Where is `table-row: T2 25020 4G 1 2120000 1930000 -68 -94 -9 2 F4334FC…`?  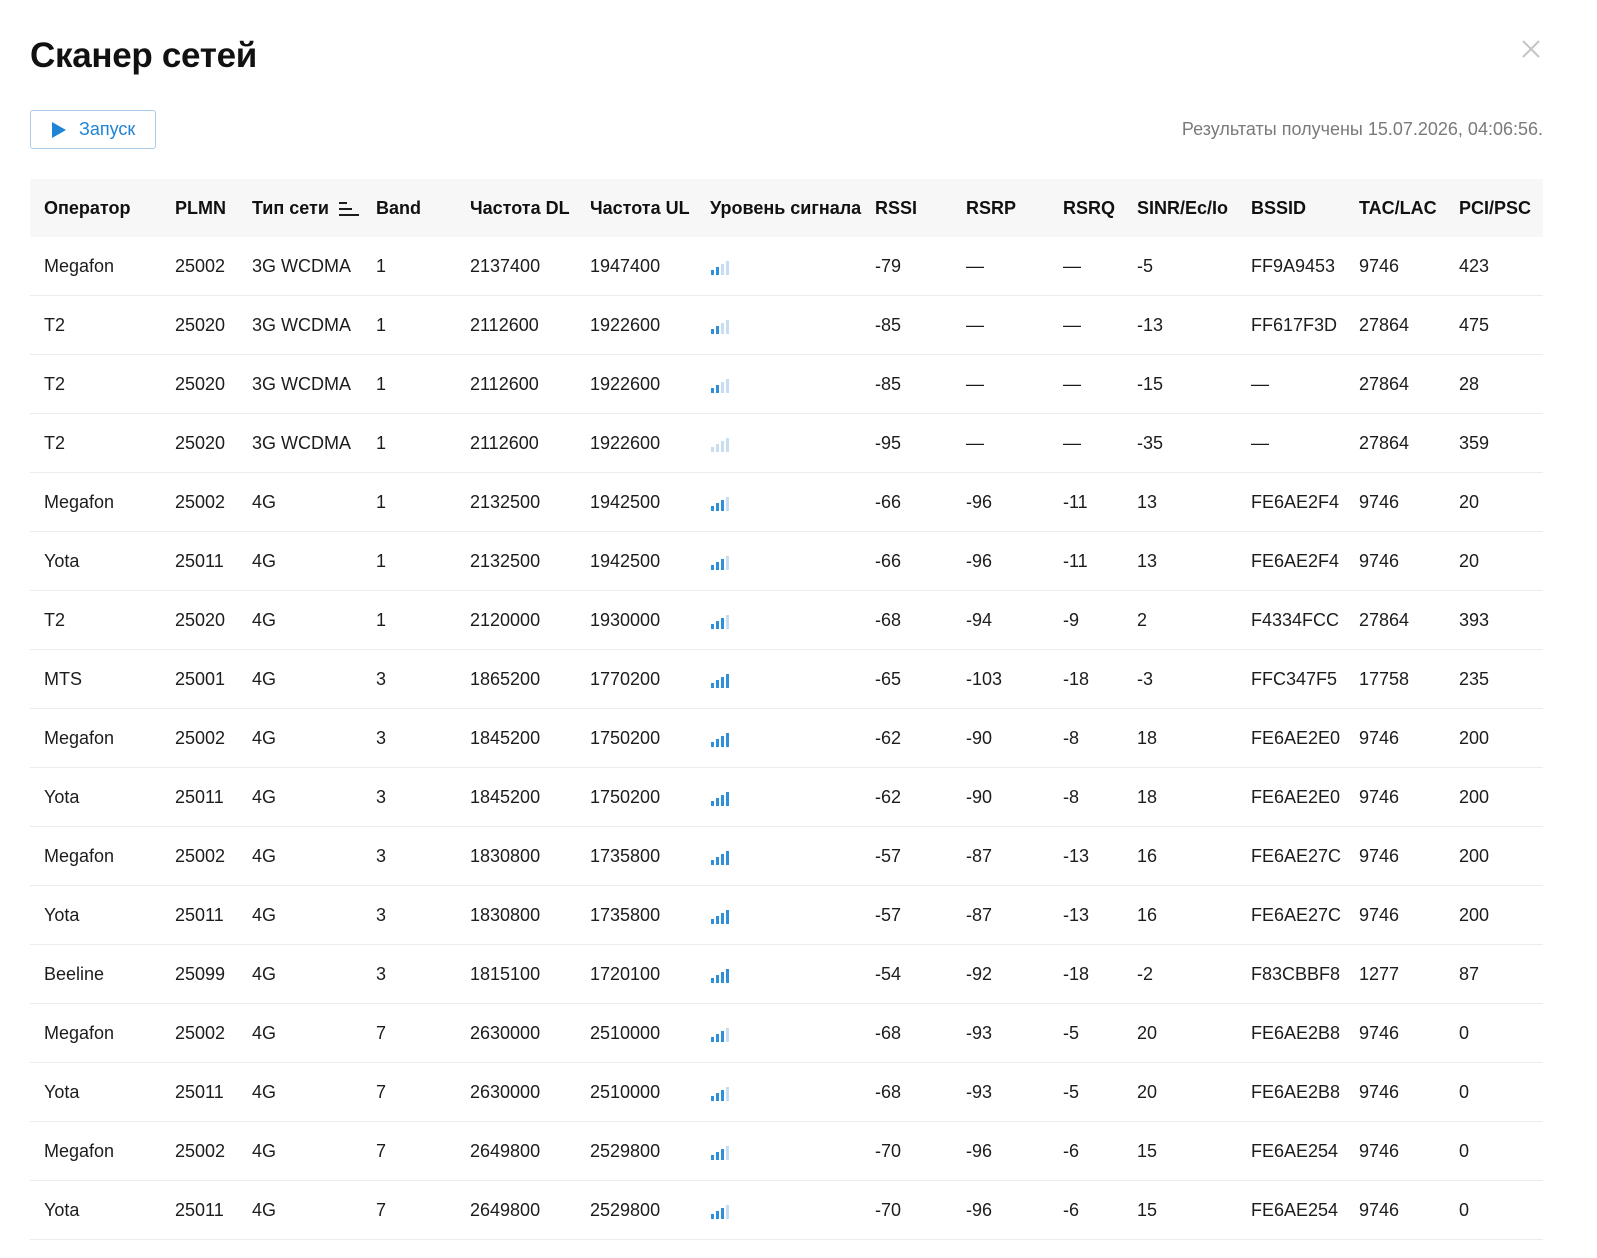 table-row: T2 25020 4G 1 2120000 1930000 -68 -94 -9 2 F4334FC… is located at coordinates (786, 620).